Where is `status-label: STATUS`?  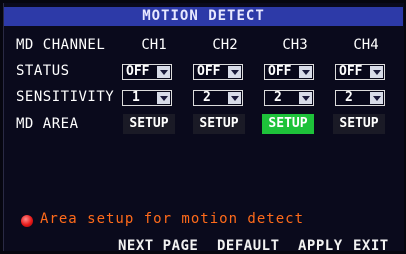
status-label: STATUS is located at coordinates (43, 71).